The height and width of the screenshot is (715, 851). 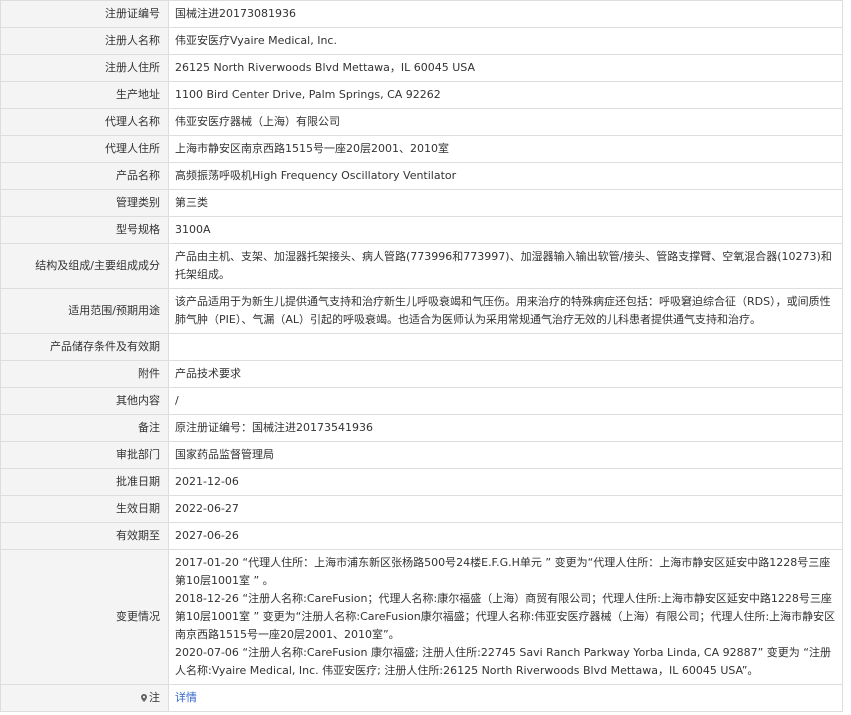 I want to click on row-other-content: 其他内容 /, so click(x=421, y=401).